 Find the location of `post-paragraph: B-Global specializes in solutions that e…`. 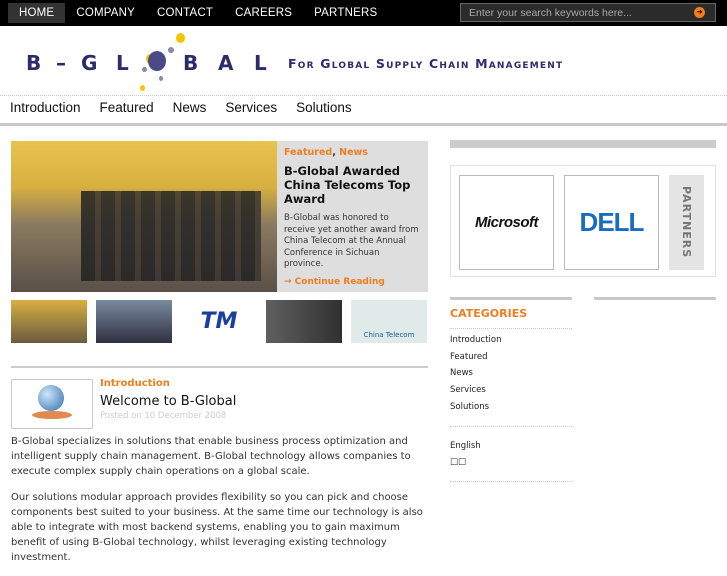

post-paragraph: B-Global specializes in solutions that e… is located at coordinates (211, 456).